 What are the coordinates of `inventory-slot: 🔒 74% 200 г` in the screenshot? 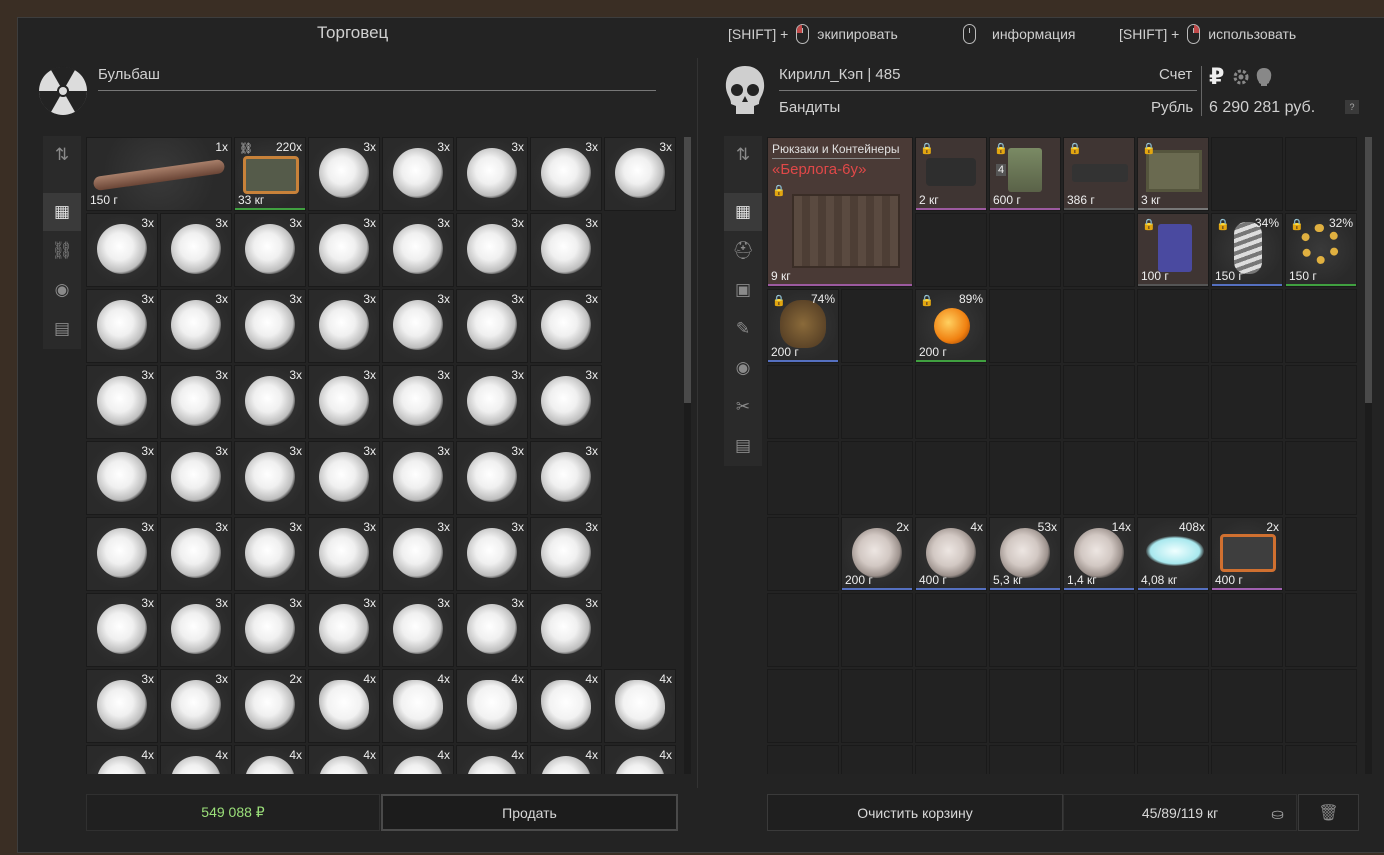 It's located at (803, 326).